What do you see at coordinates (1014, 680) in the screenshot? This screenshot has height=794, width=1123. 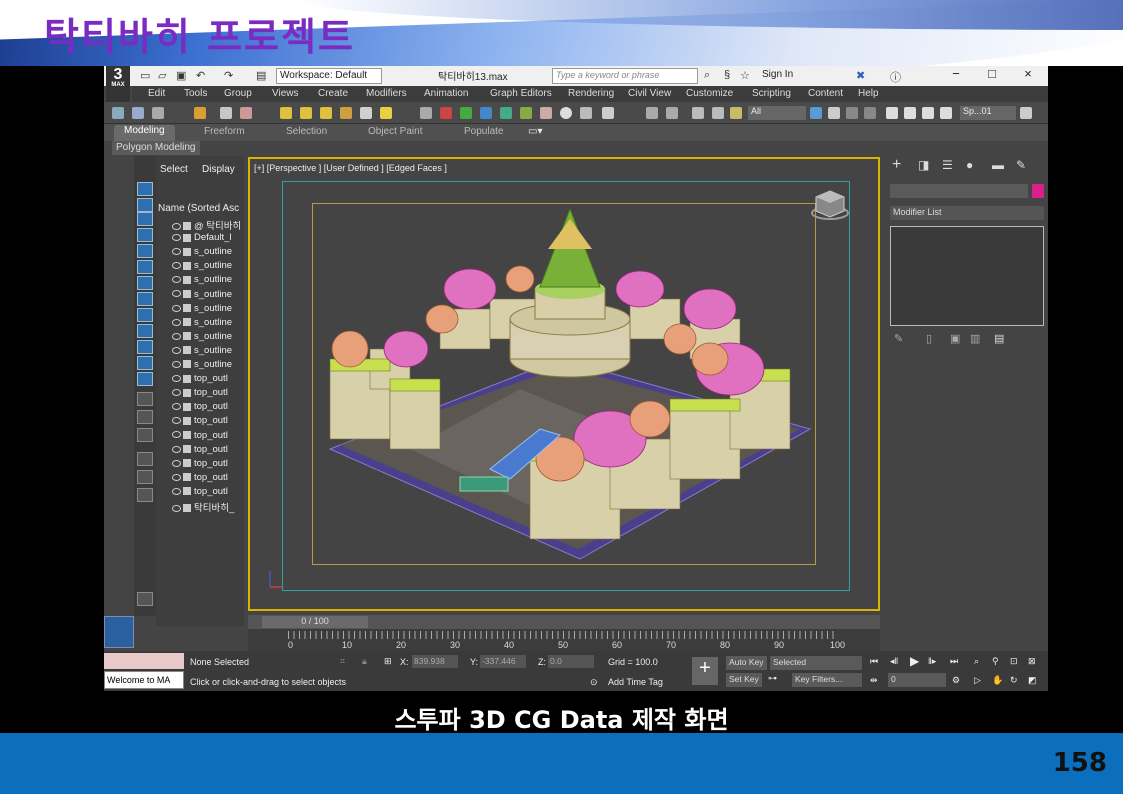 I see `orbit-icon: ↻` at bounding box center [1014, 680].